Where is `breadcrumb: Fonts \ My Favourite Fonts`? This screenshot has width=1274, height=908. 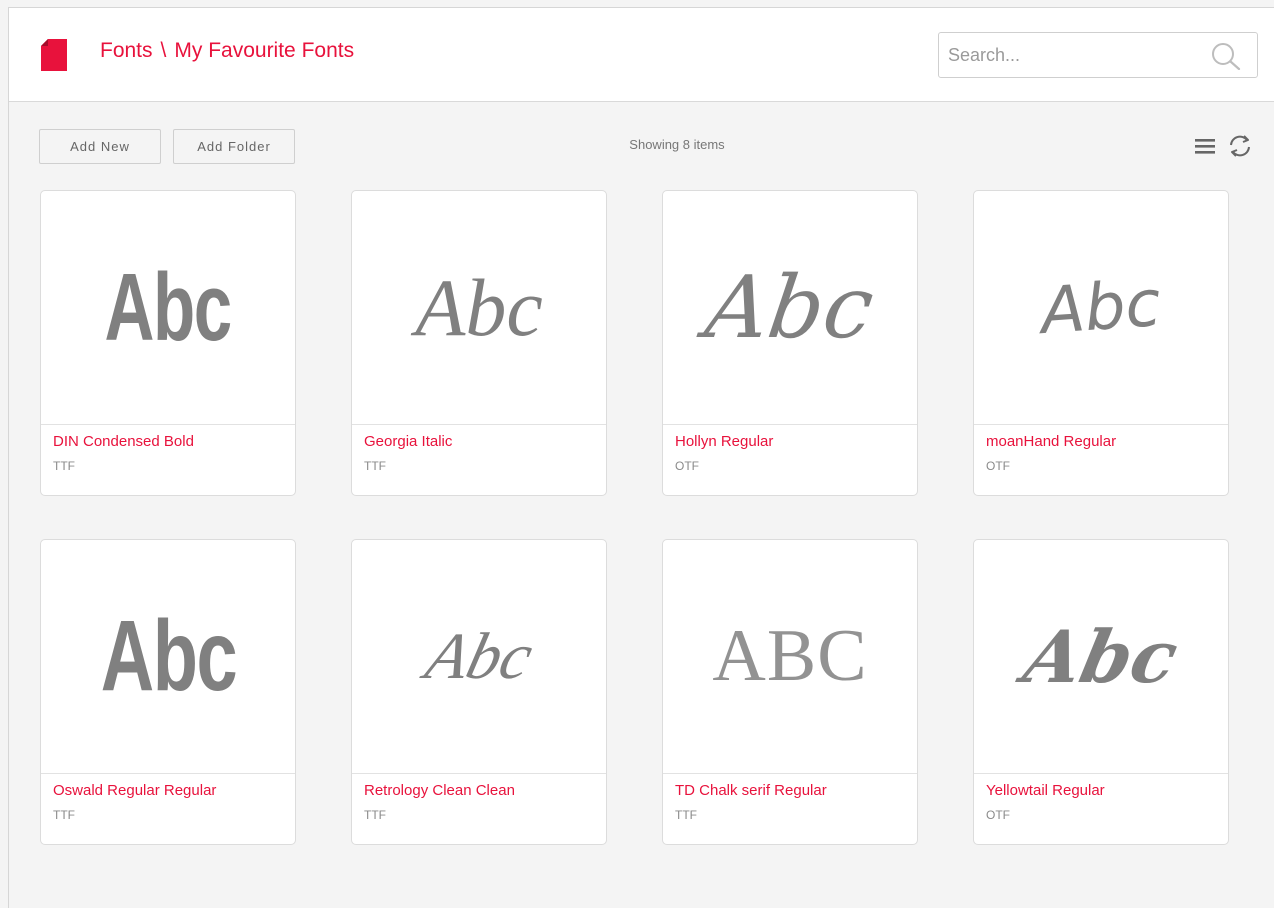
breadcrumb: Fonts \ My Favourite Fonts is located at coordinates (227, 51).